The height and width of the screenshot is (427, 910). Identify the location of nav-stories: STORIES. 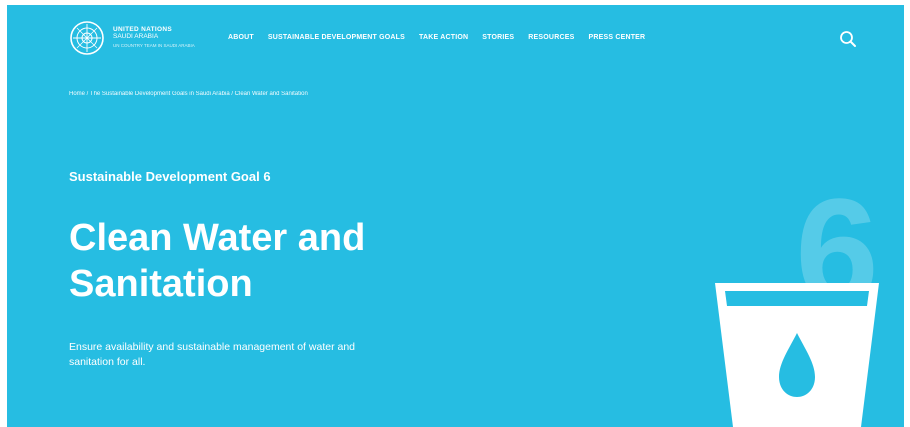
(498, 37).